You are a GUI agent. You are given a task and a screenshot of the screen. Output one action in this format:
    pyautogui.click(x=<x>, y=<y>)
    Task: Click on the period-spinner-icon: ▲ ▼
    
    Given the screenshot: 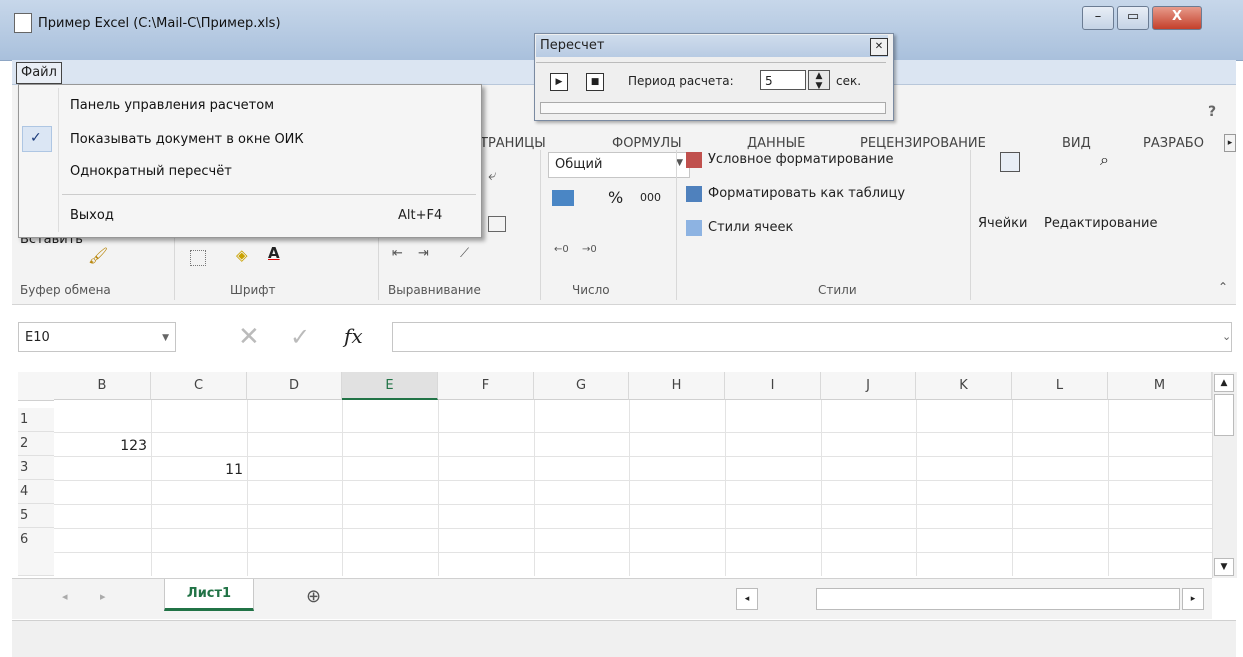 What is the action you would take?
    pyautogui.click(x=819, y=80)
    